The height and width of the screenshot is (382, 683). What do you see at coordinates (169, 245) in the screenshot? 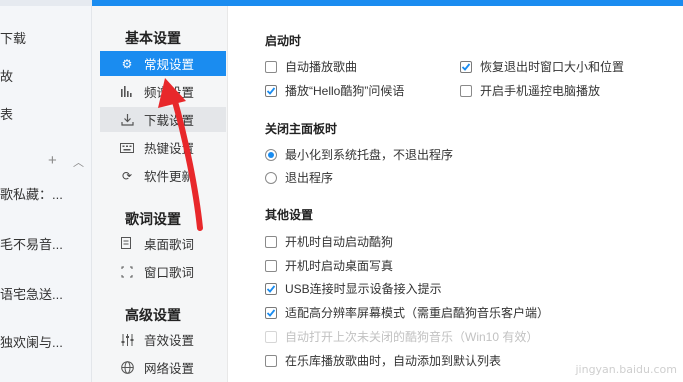
I see `sidebar-item-label: 桌面歌词` at bounding box center [169, 245].